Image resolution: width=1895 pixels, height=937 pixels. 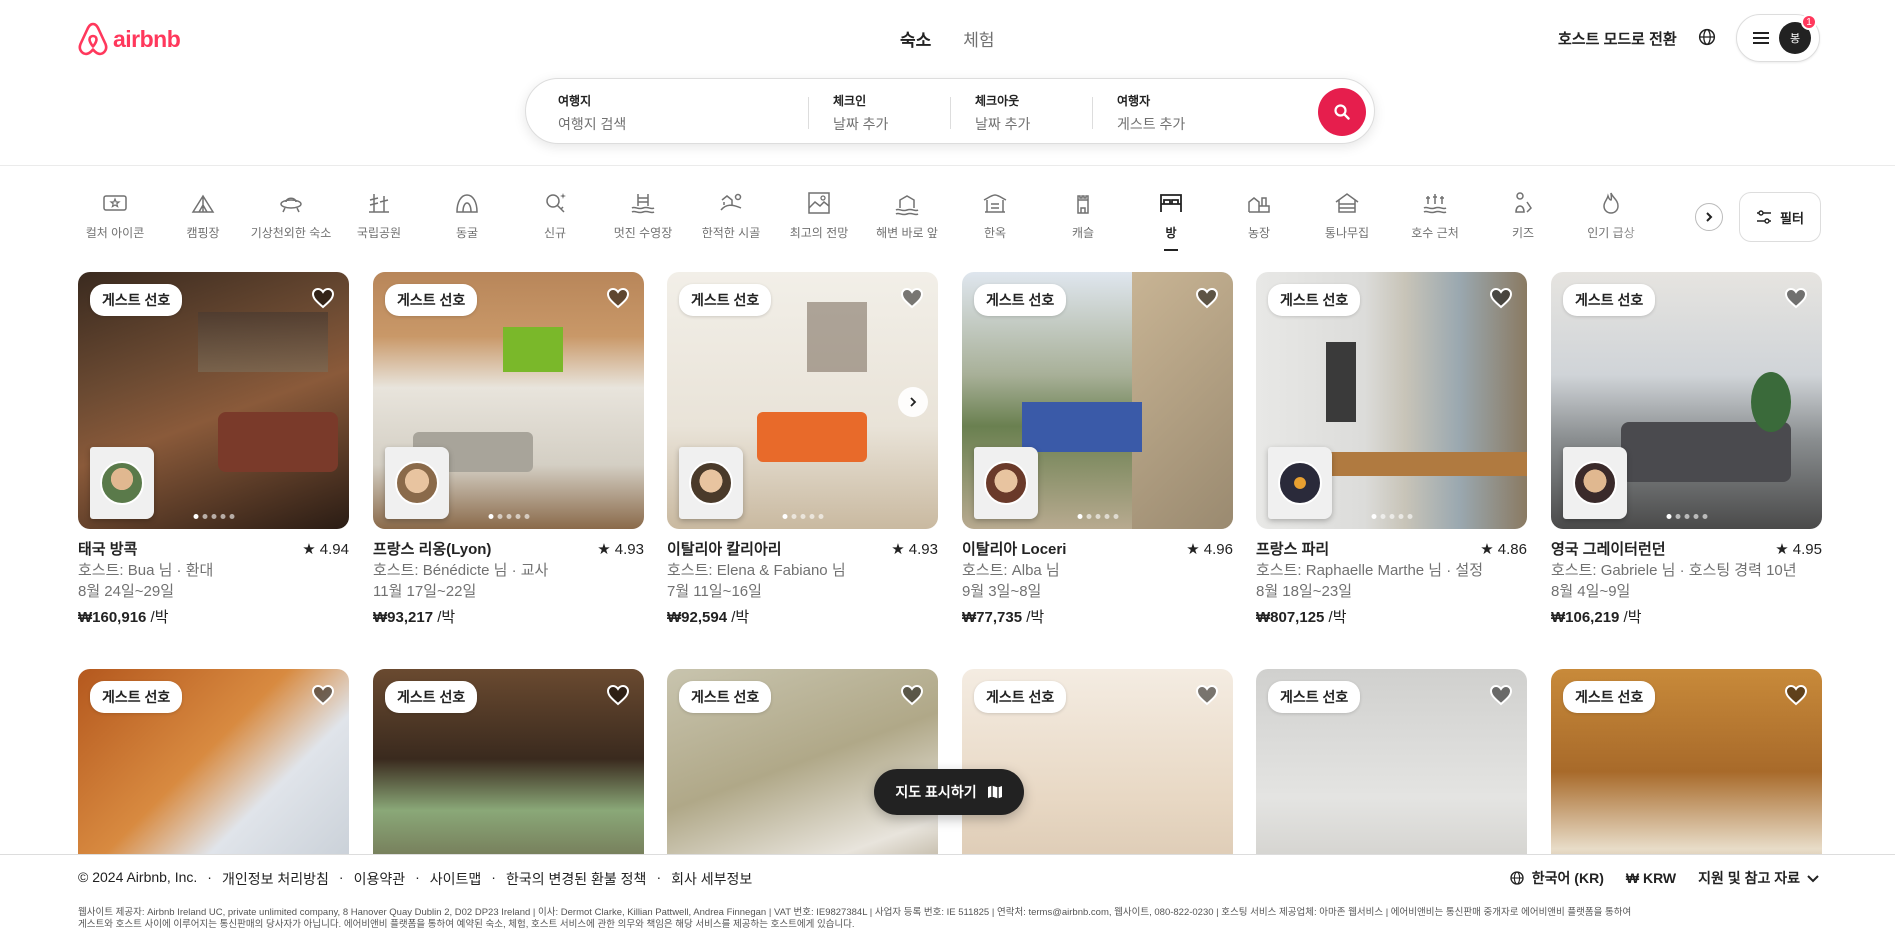 What do you see at coordinates (1011, 570) in the screenshot?
I see `listing-host: 호스트: Alba 님` at bounding box center [1011, 570].